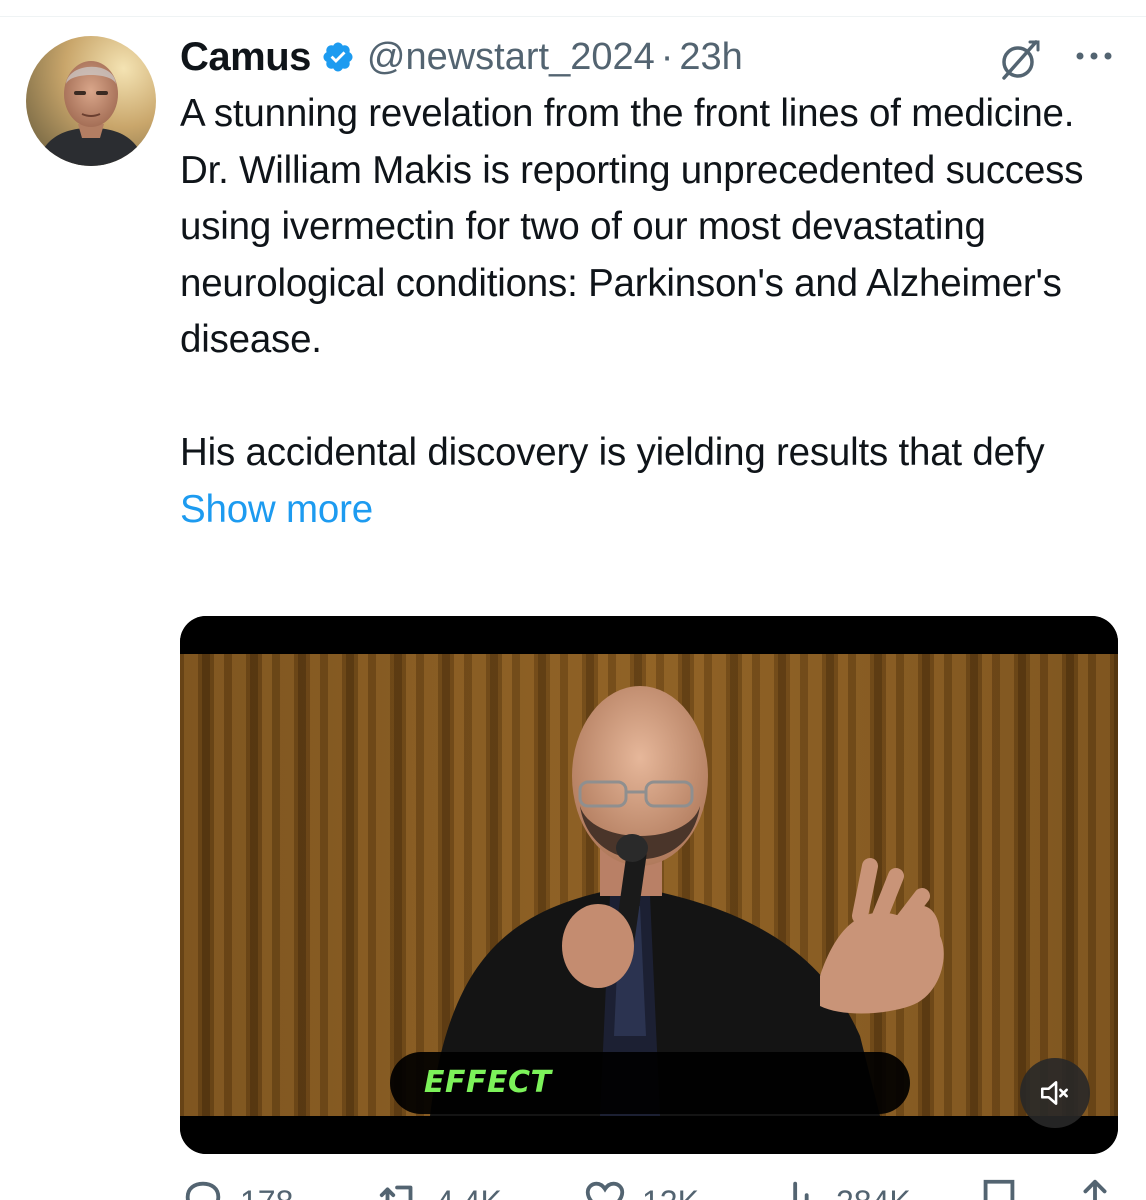  What do you see at coordinates (873, 1192) in the screenshot?
I see `views-count: 284K` at bounding box center [873, 1192].